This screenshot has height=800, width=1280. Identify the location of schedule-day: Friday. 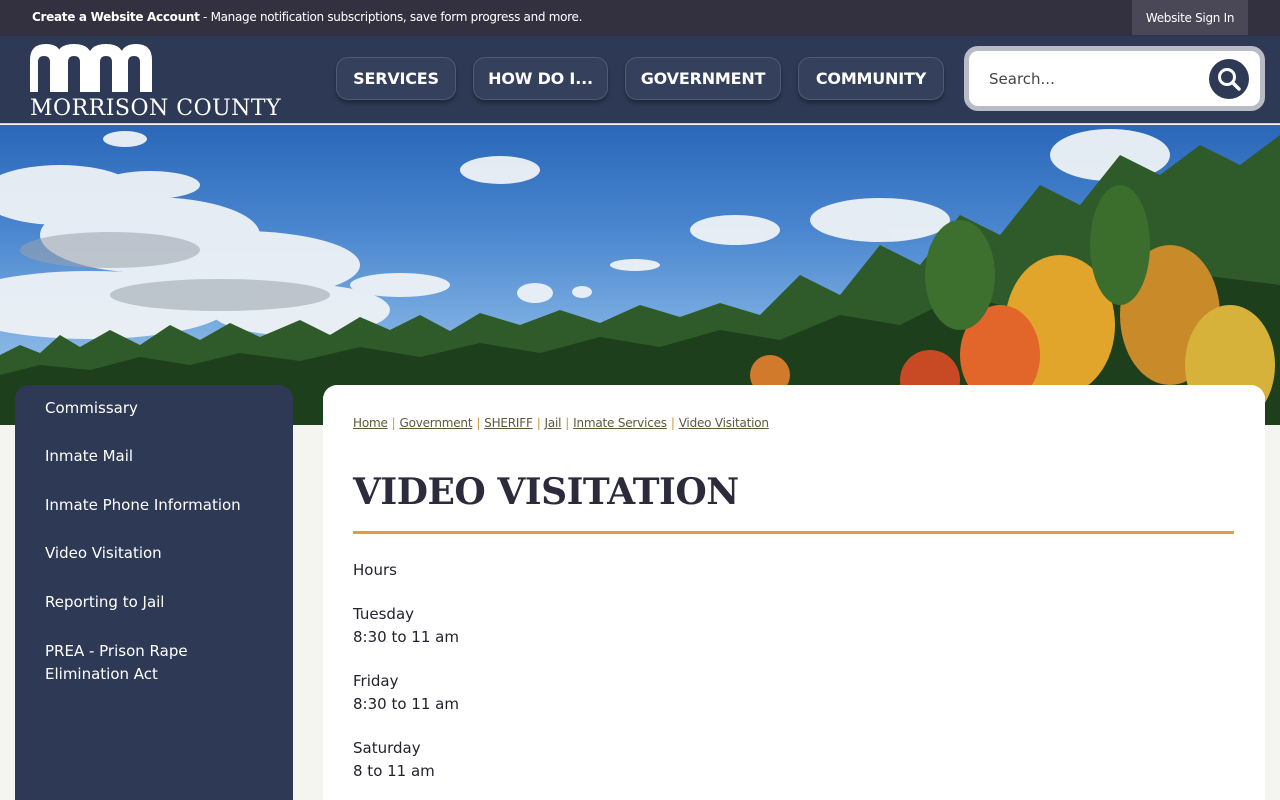
(376, 681).